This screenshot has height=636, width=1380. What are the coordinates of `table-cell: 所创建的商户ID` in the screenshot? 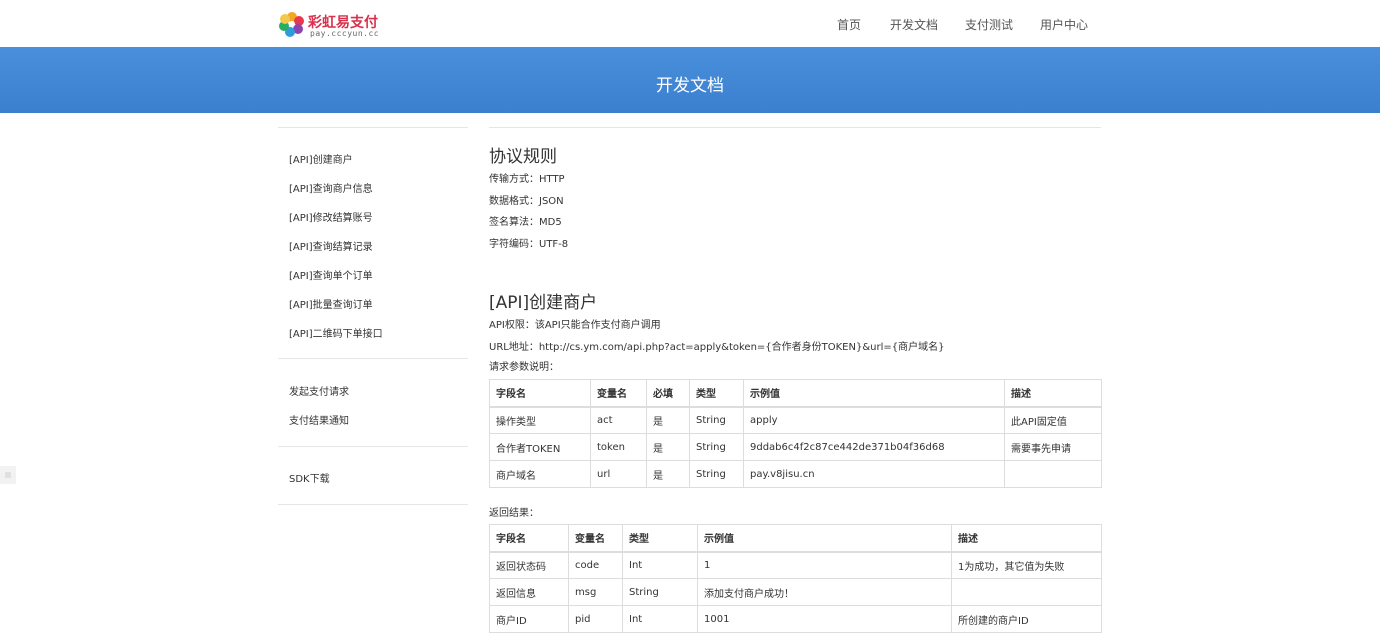 It's located at (1026, 619).